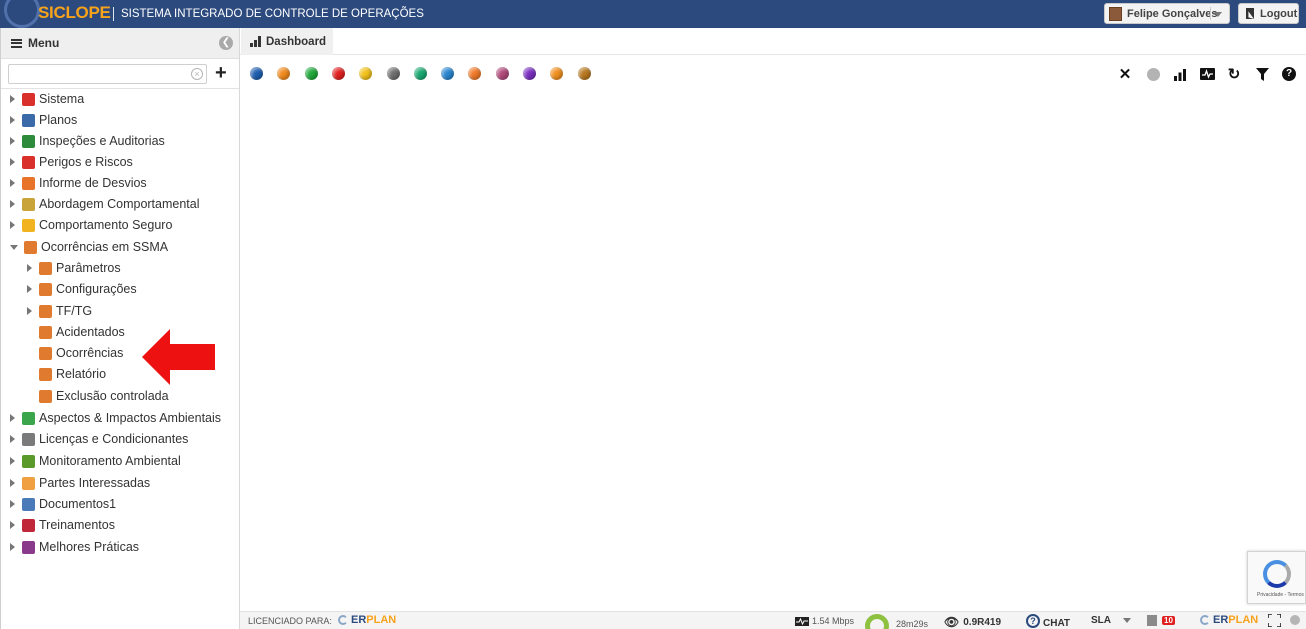  What do you see at coordinates (1274, 620) in the screenshot?
I see `fullscreen-icon` at bounding box center [1274, 620].